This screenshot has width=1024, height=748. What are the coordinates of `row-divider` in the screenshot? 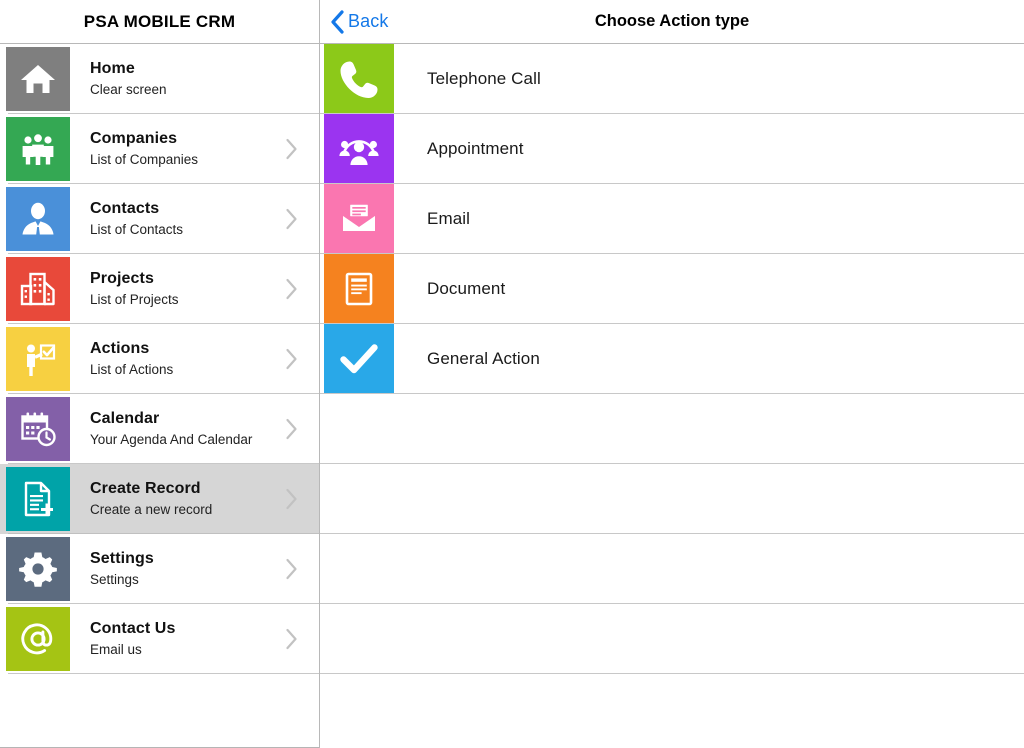 It's located at (672, 673).